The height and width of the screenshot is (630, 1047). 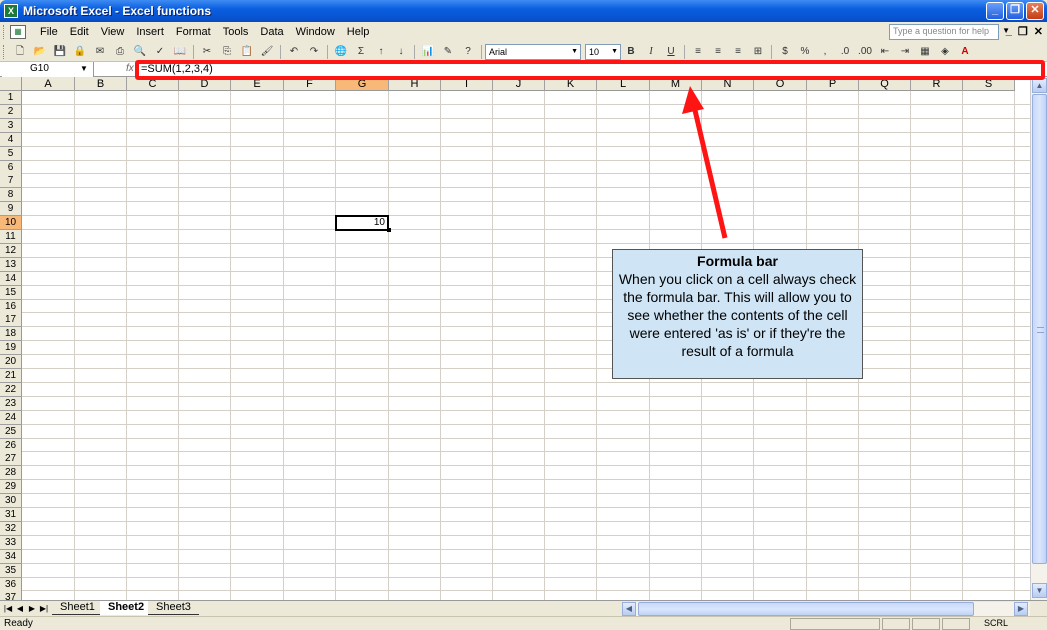 What do you see at coordinates (79, 32) in the screenshot?
I see `menu-edit: Edit` at bounding box center [79, 32].